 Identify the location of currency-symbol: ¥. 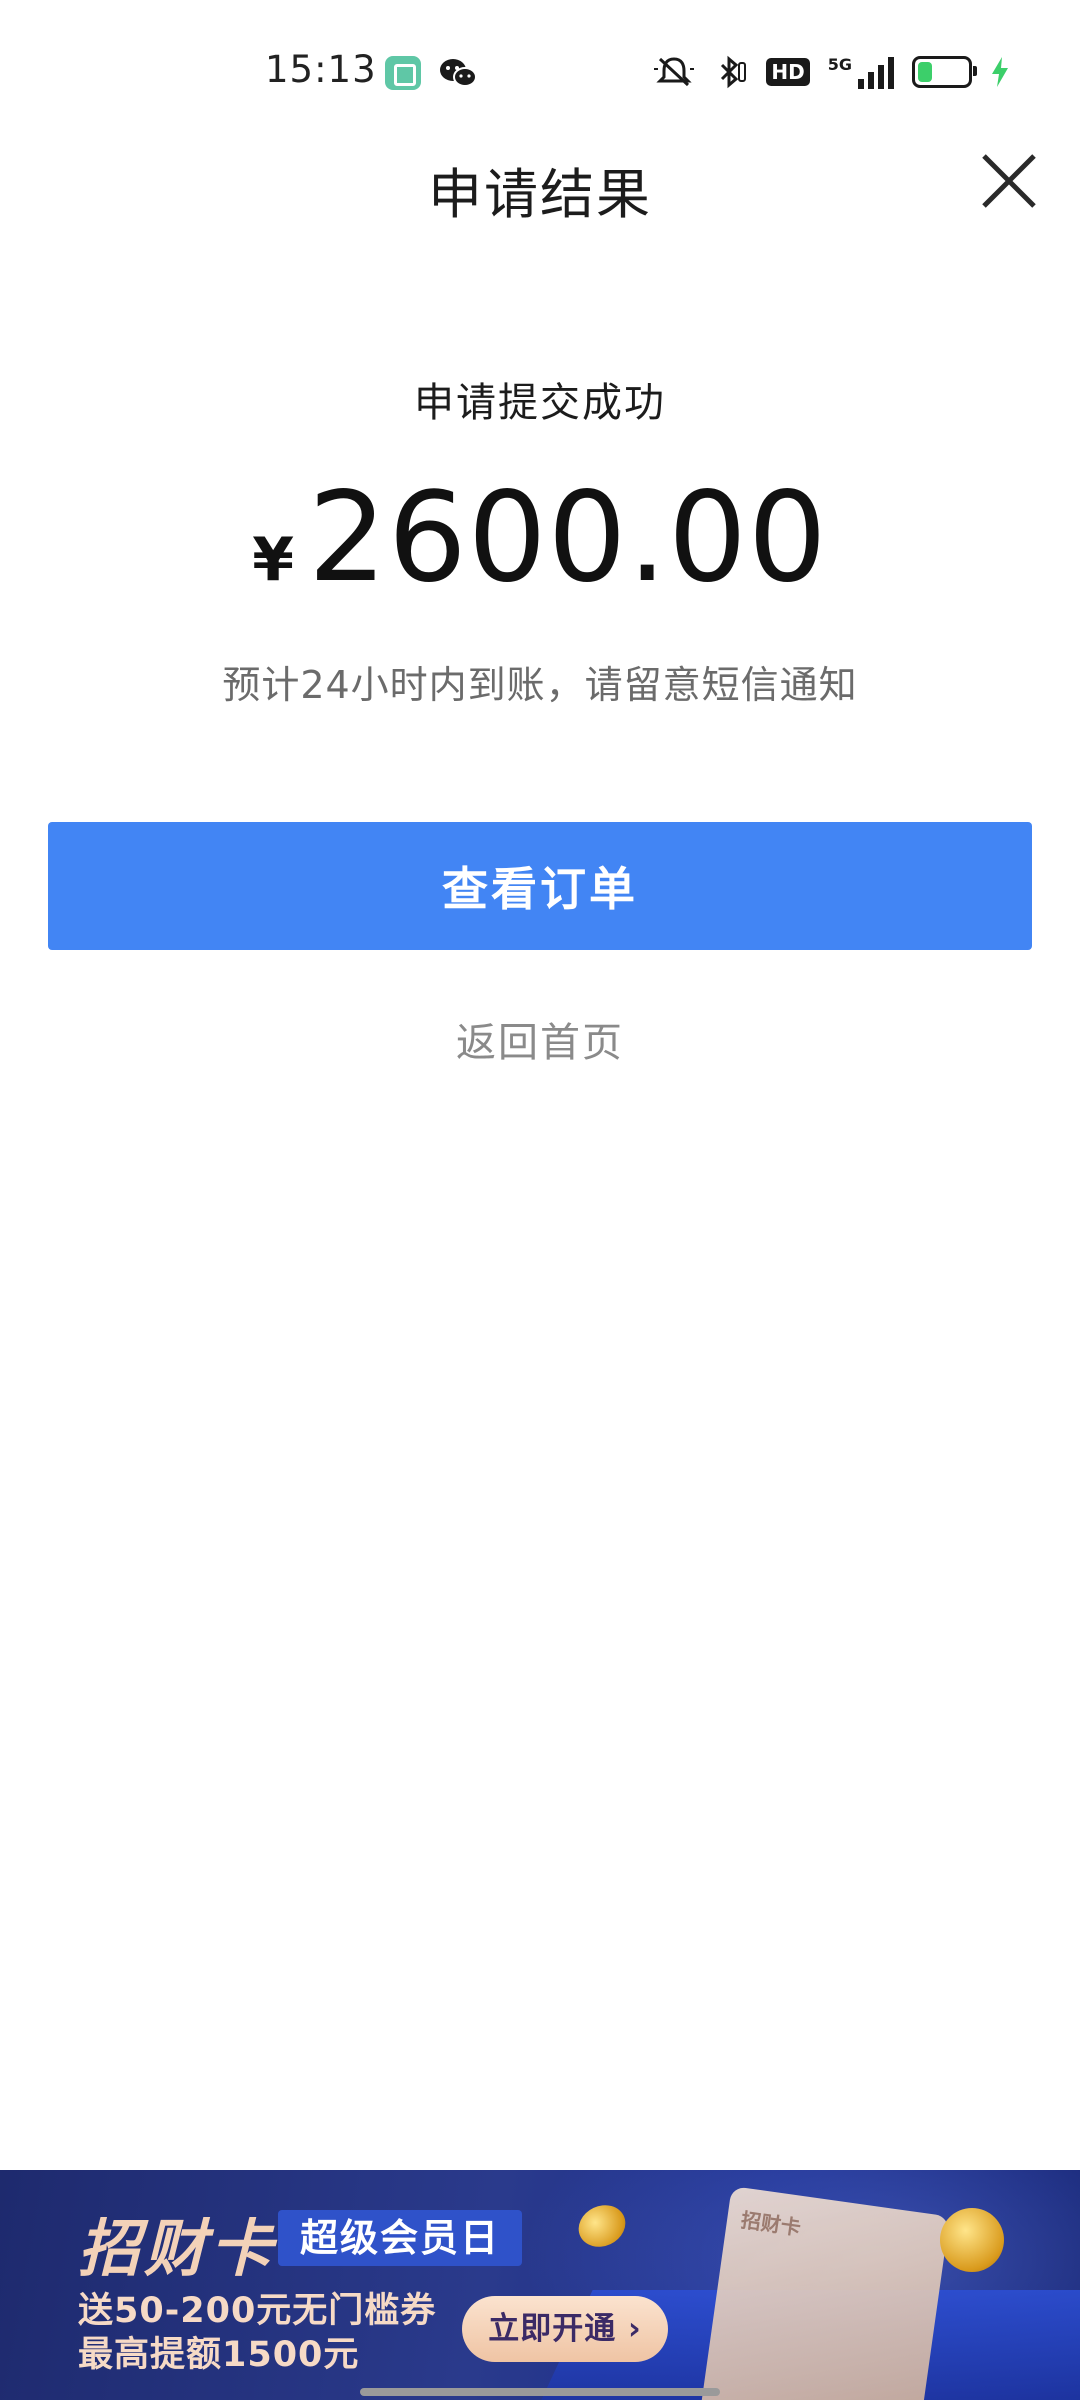
(273, 560).